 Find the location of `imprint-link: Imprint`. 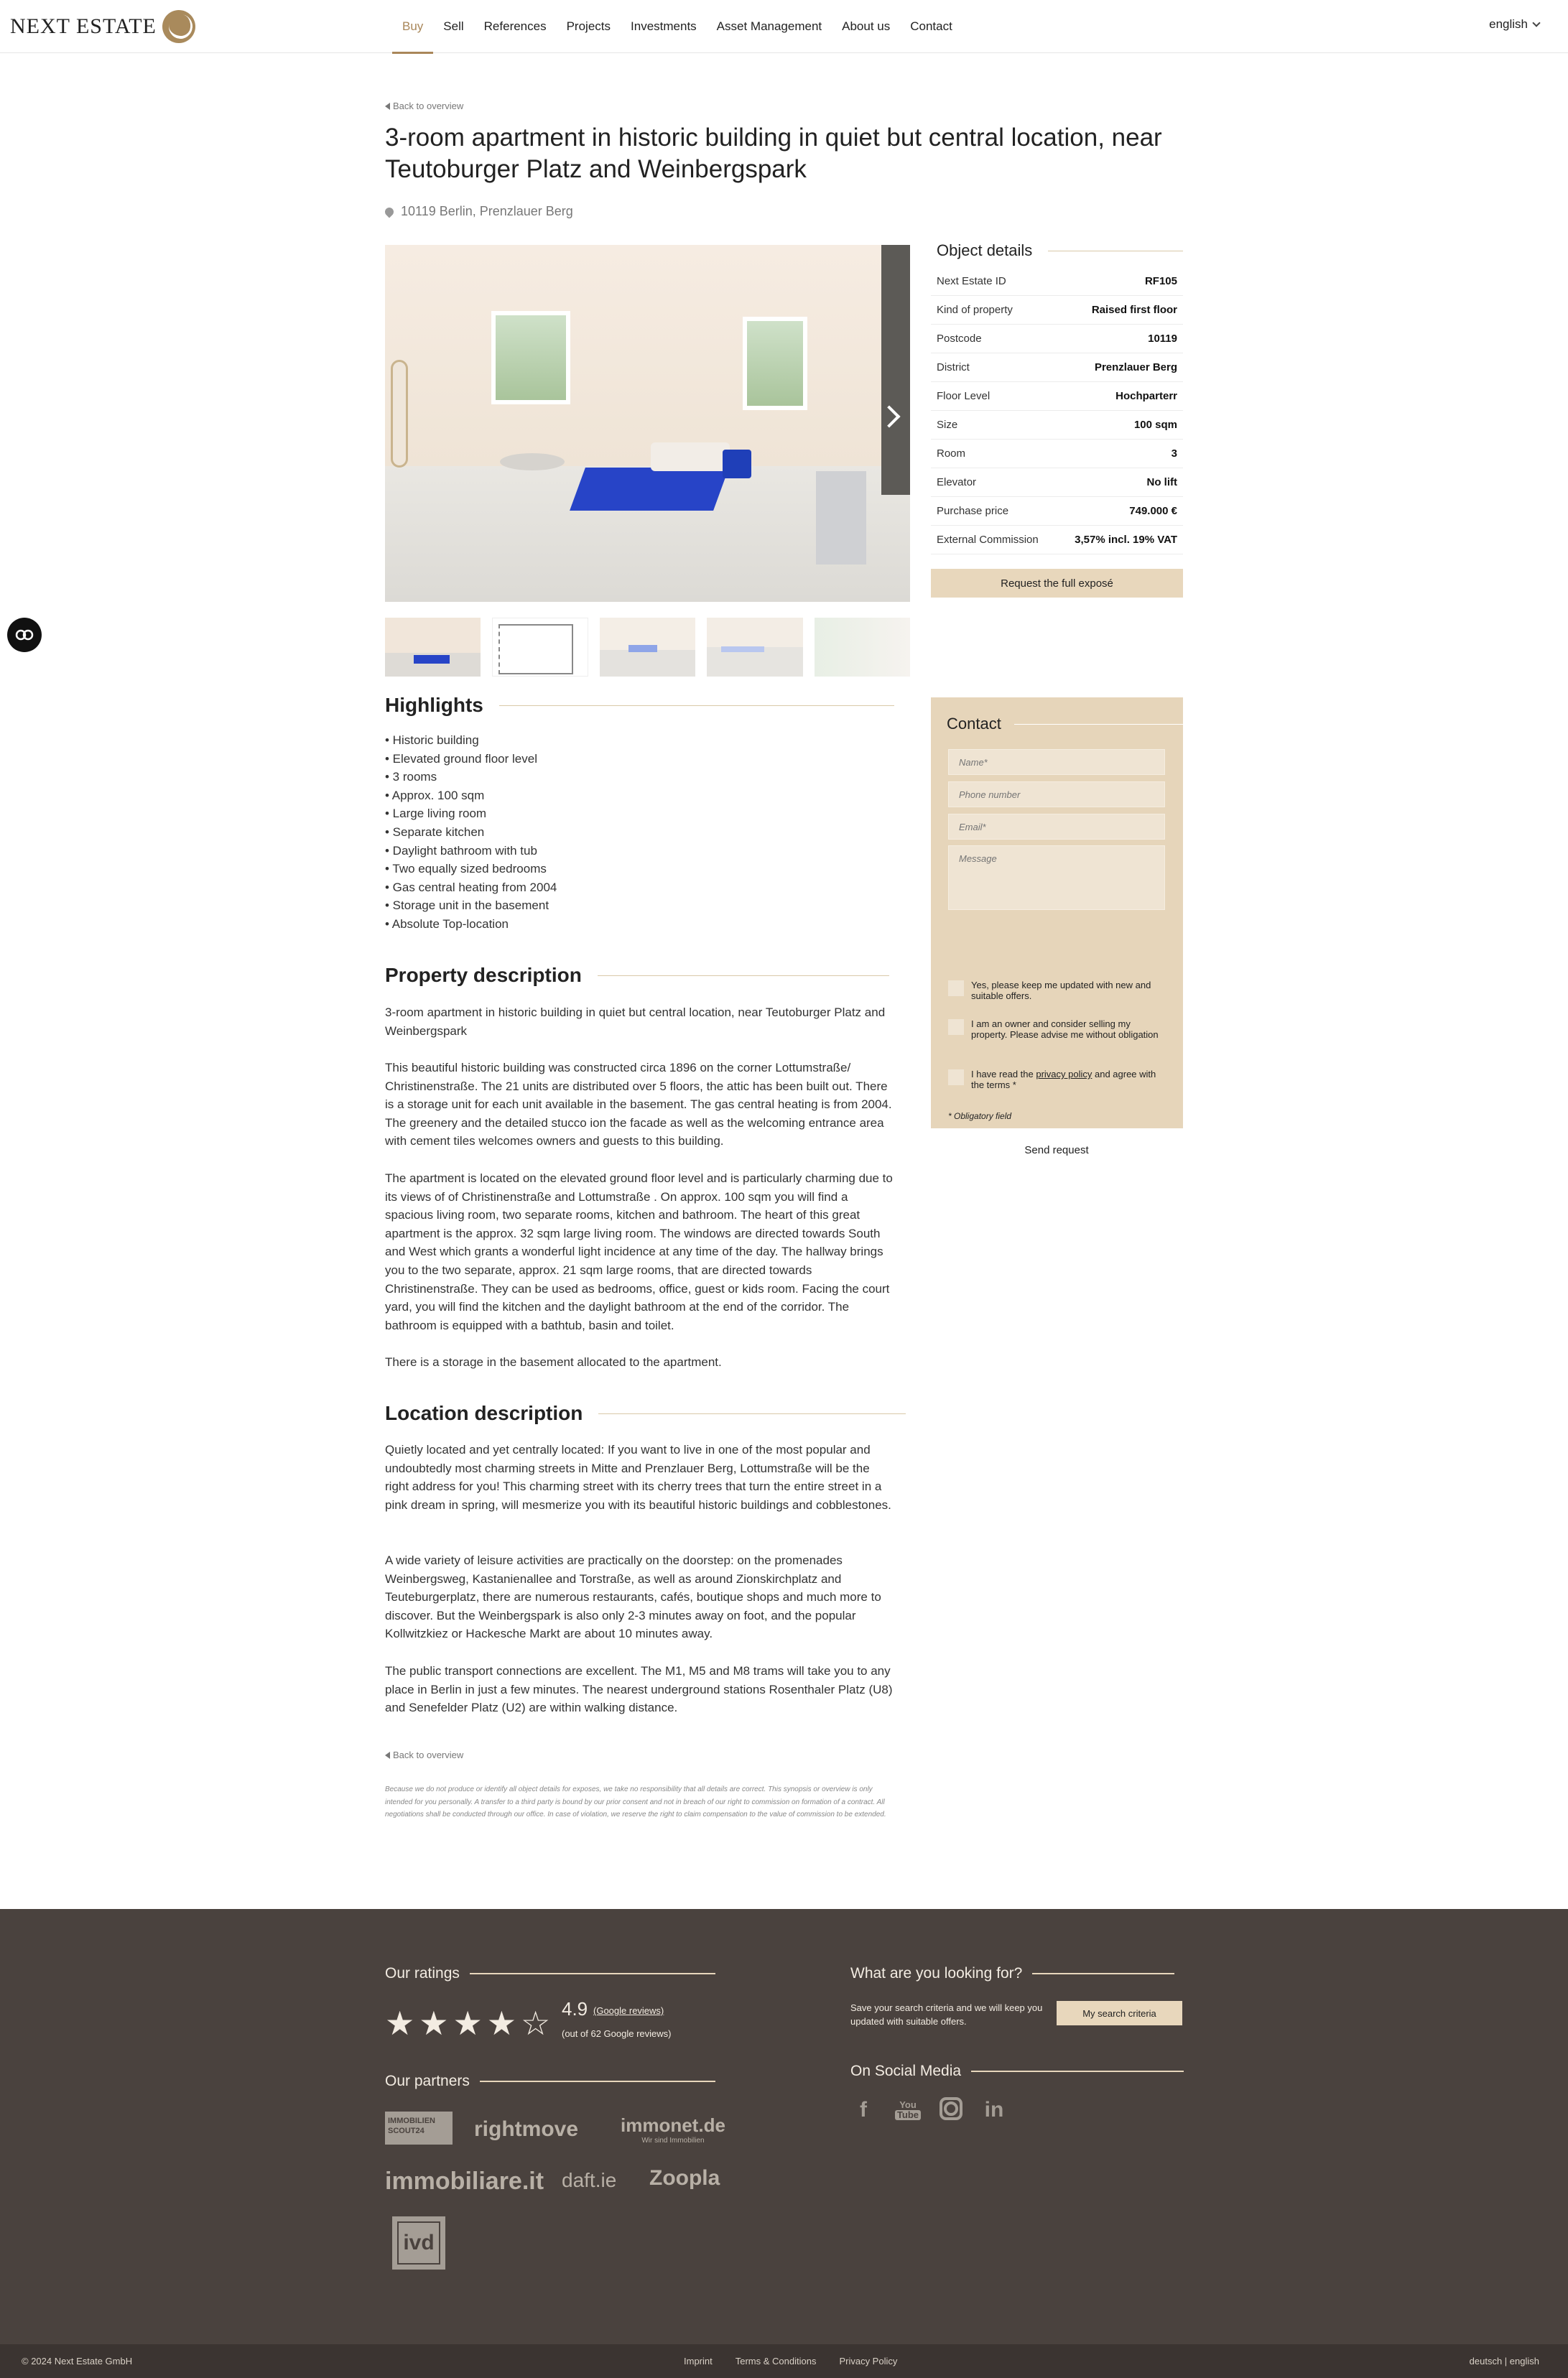

imprint-link: Imprint is located at coordinates (699, 2361).